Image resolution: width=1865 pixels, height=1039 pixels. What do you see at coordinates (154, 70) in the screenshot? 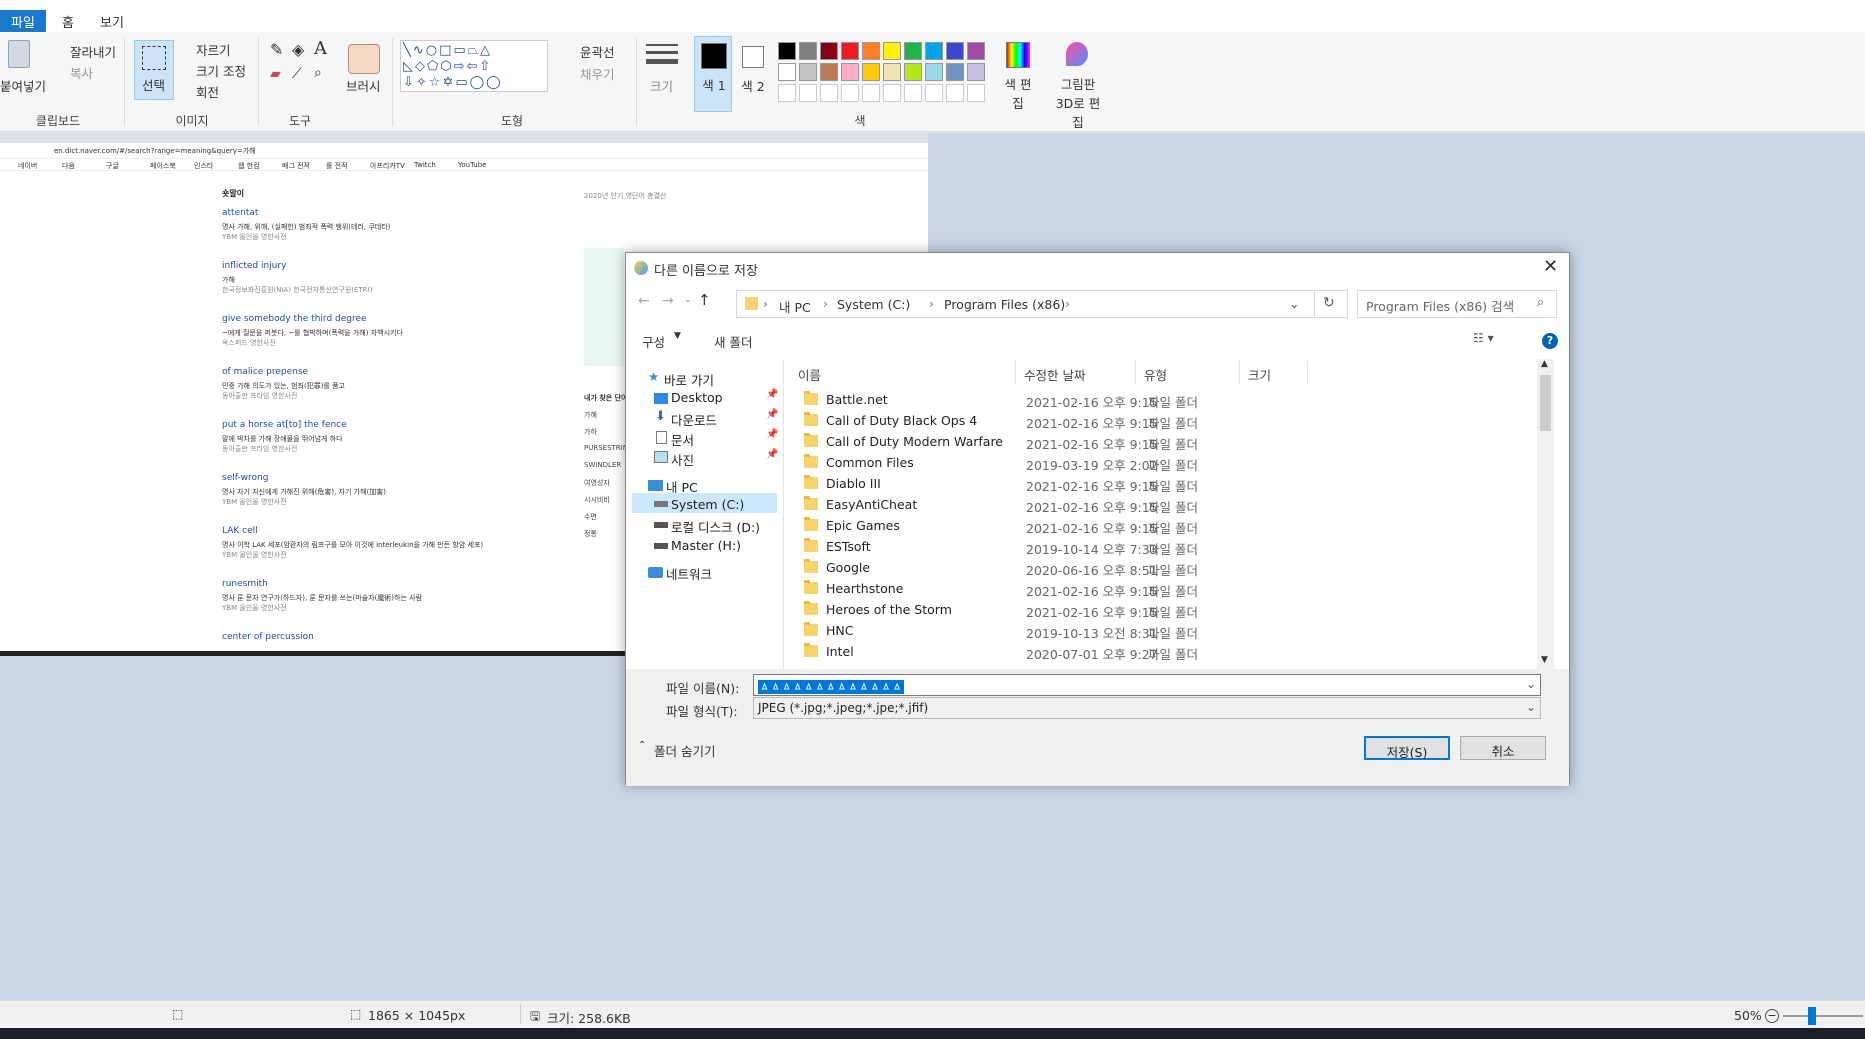
I see `select-button: 선택` at bounding box center [154, 70].